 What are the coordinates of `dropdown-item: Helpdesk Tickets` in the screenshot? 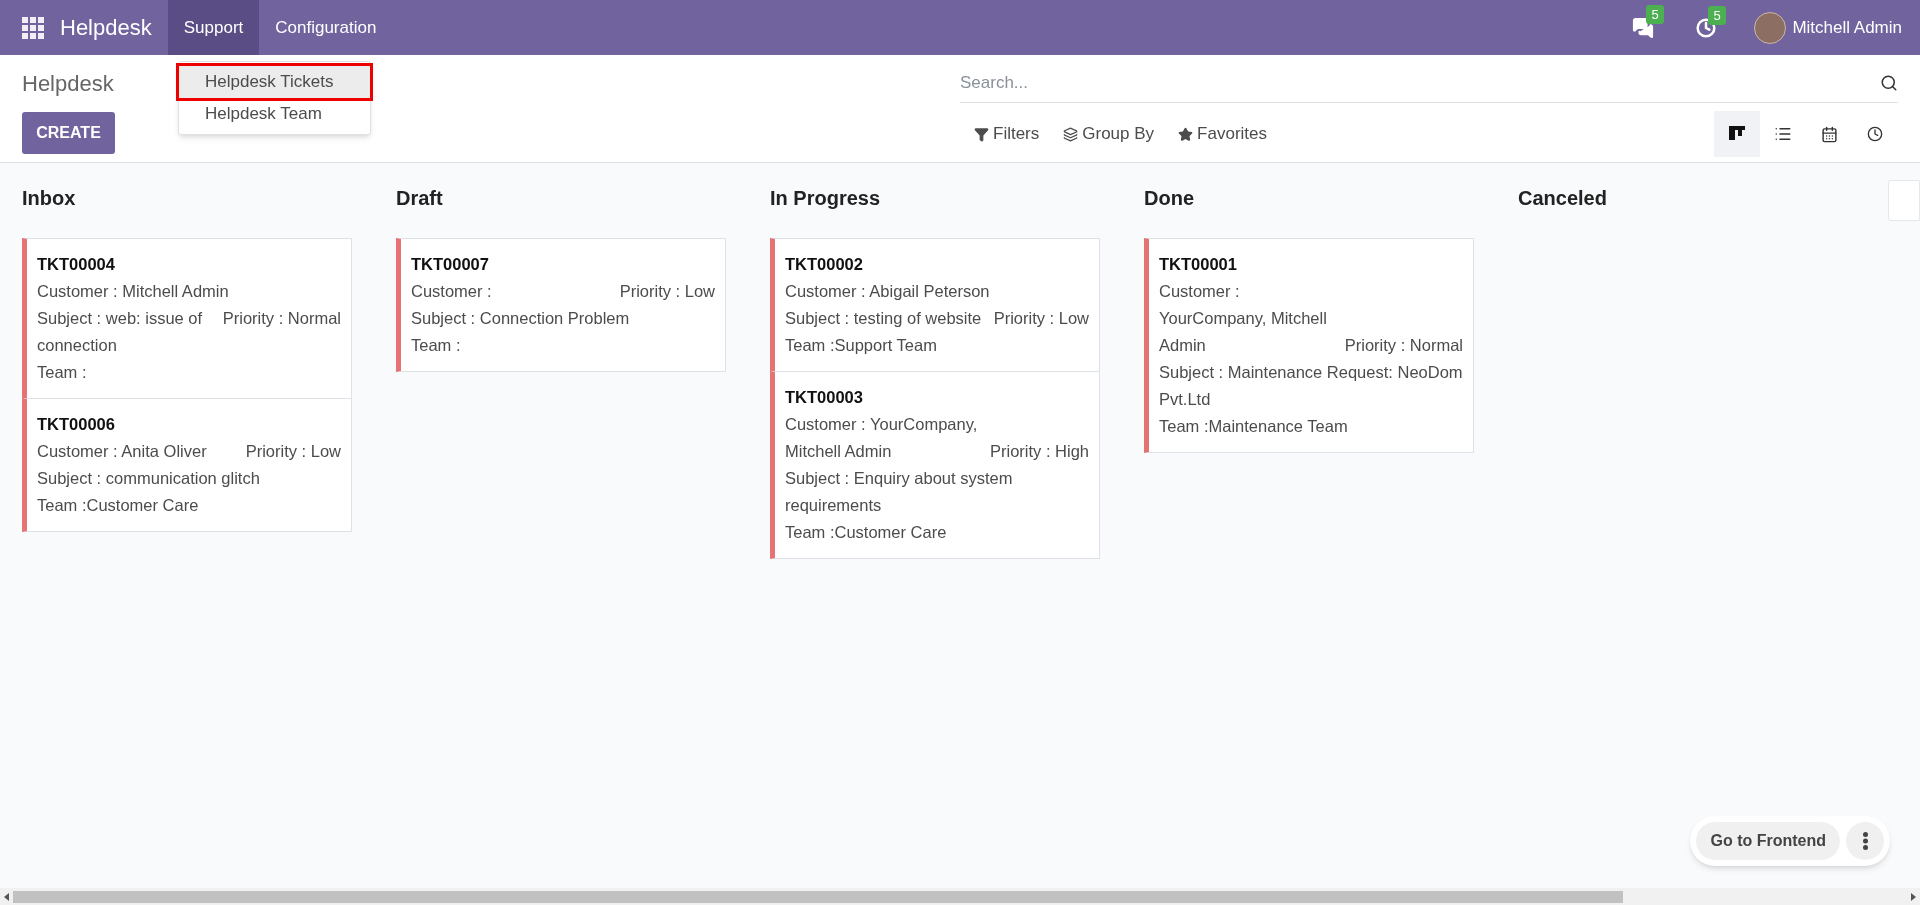 It's located at (274, 82).